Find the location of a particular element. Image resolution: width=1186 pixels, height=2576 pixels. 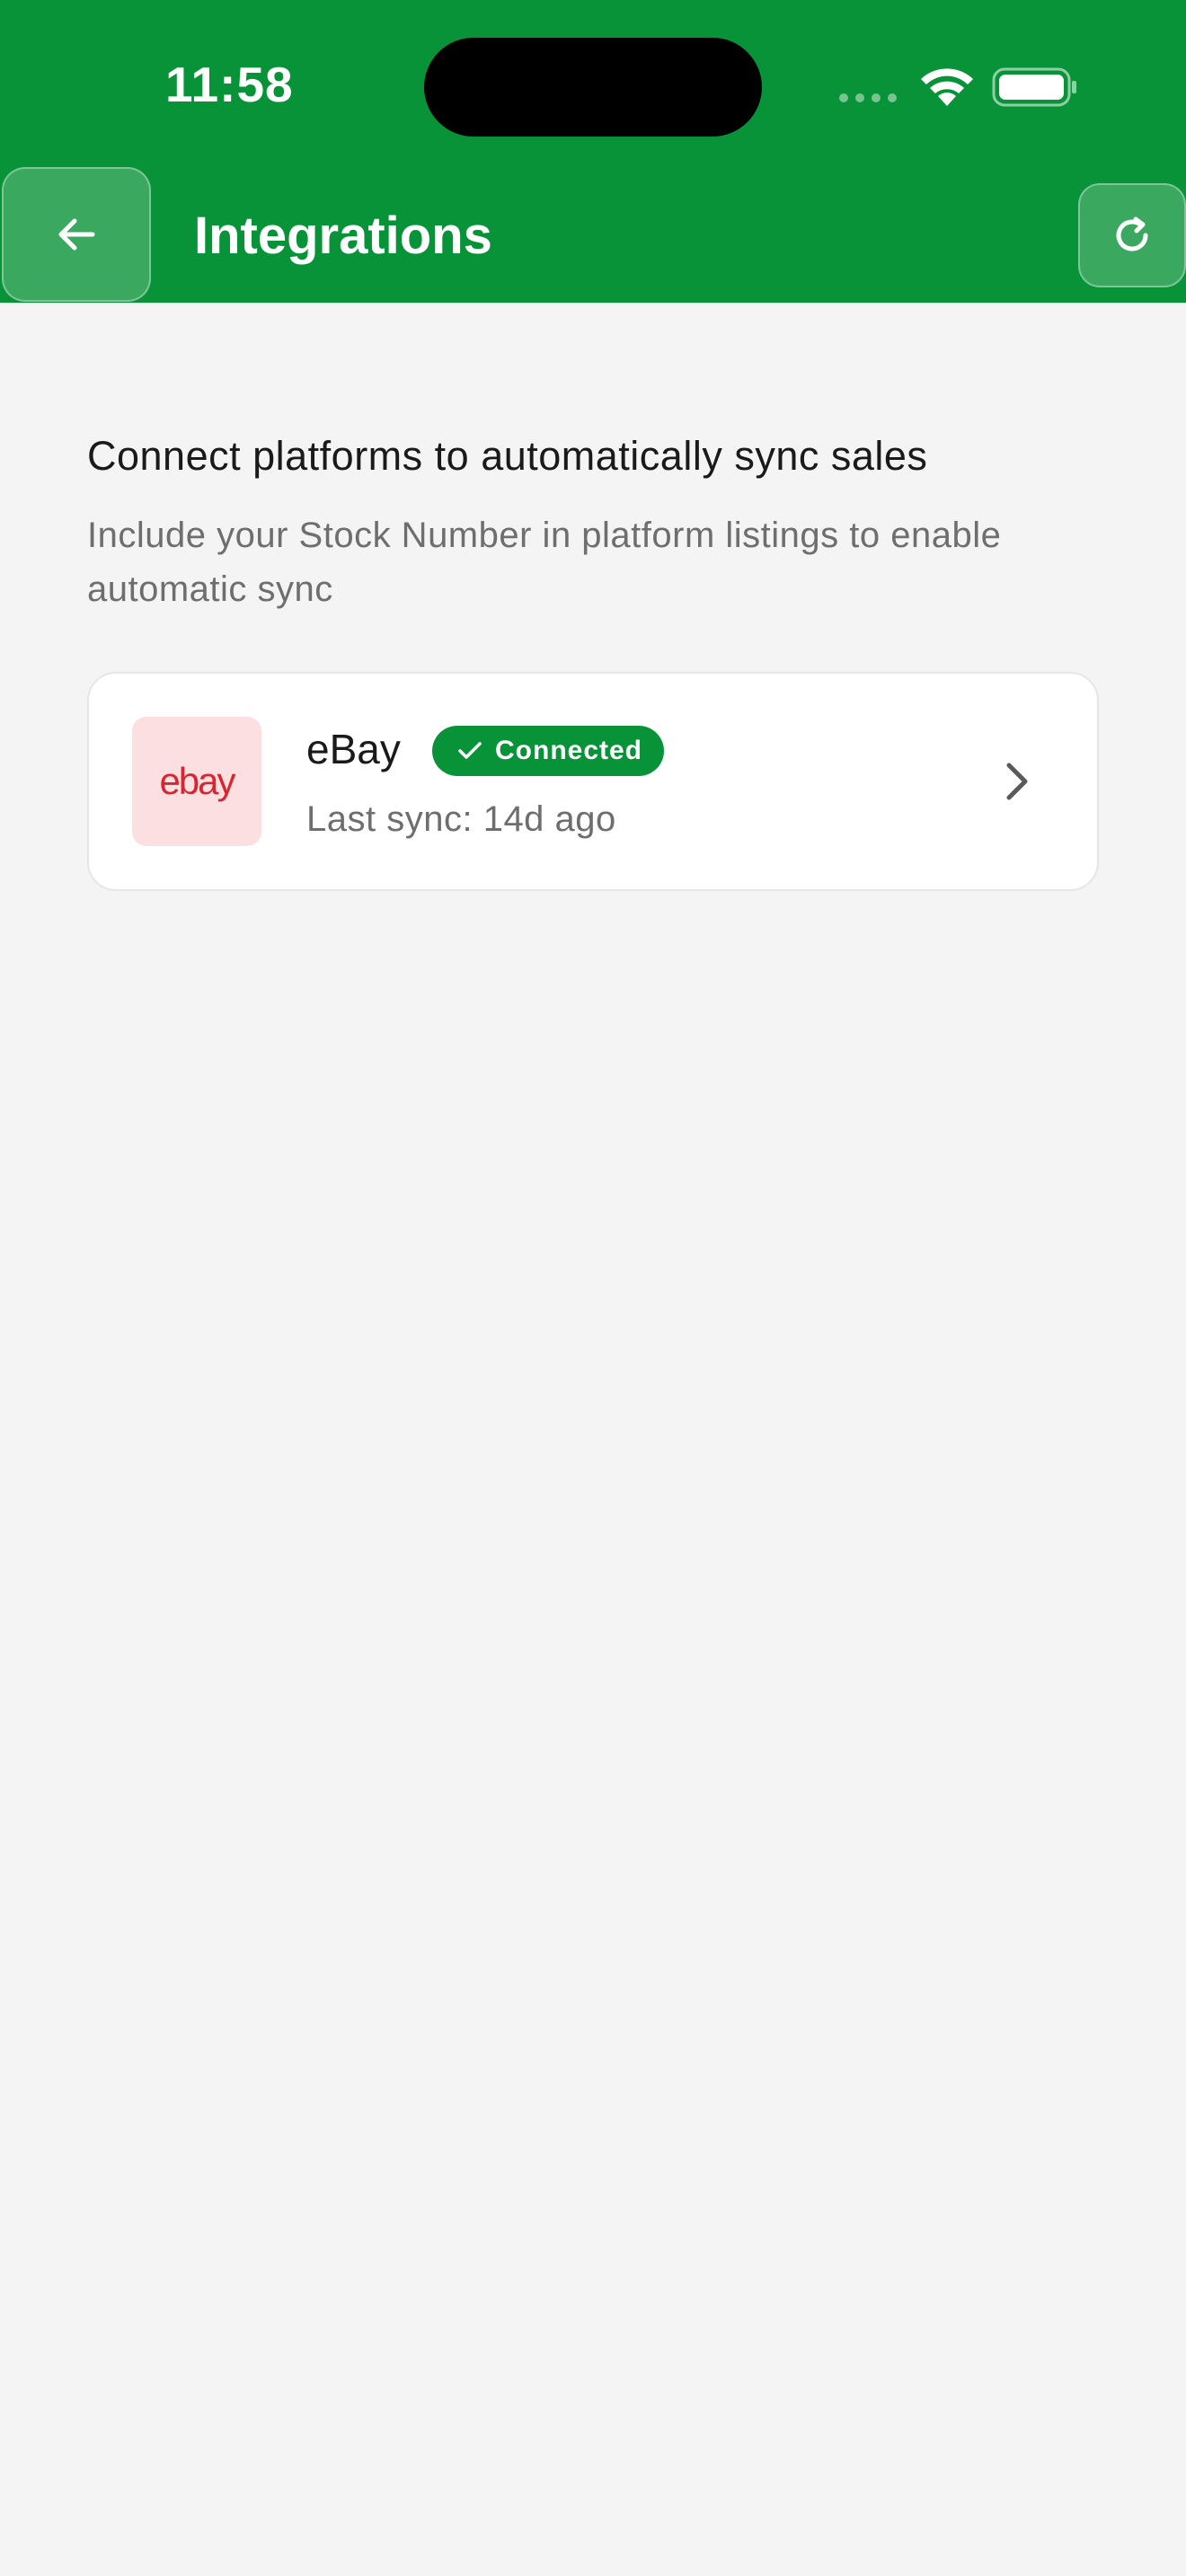

last-sync-text: Last sync: 14d ago is located at coordinates (461, 819).